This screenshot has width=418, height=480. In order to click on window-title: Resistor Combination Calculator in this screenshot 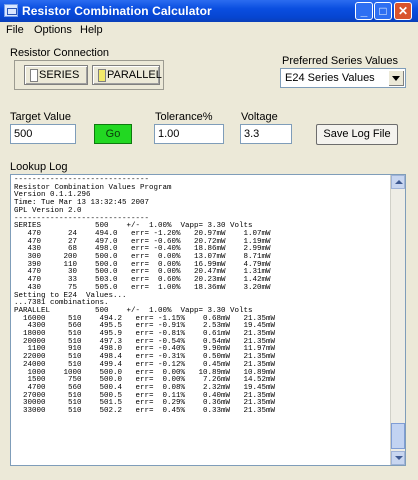, I will do `click(117, 11)`.